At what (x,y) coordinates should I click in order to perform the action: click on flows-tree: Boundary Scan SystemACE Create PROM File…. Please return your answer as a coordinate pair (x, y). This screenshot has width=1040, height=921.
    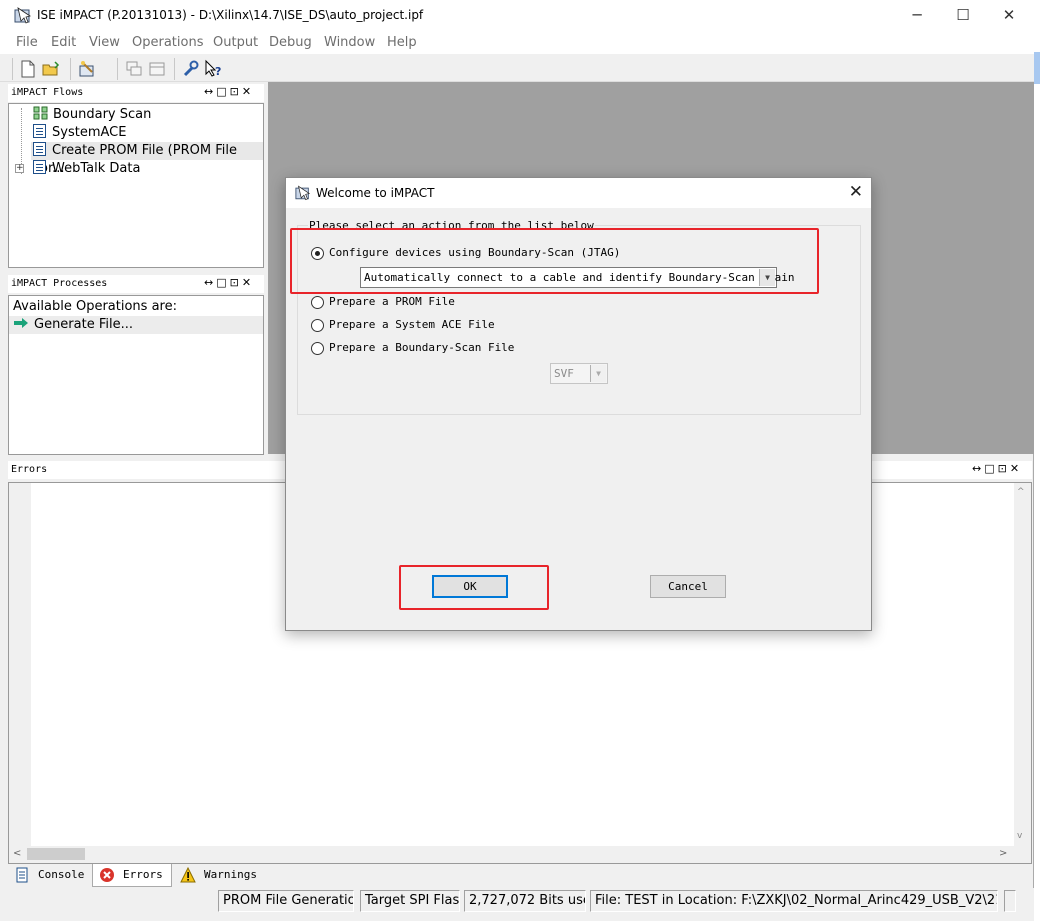
    Looking at the image, I should click on (136, 185).